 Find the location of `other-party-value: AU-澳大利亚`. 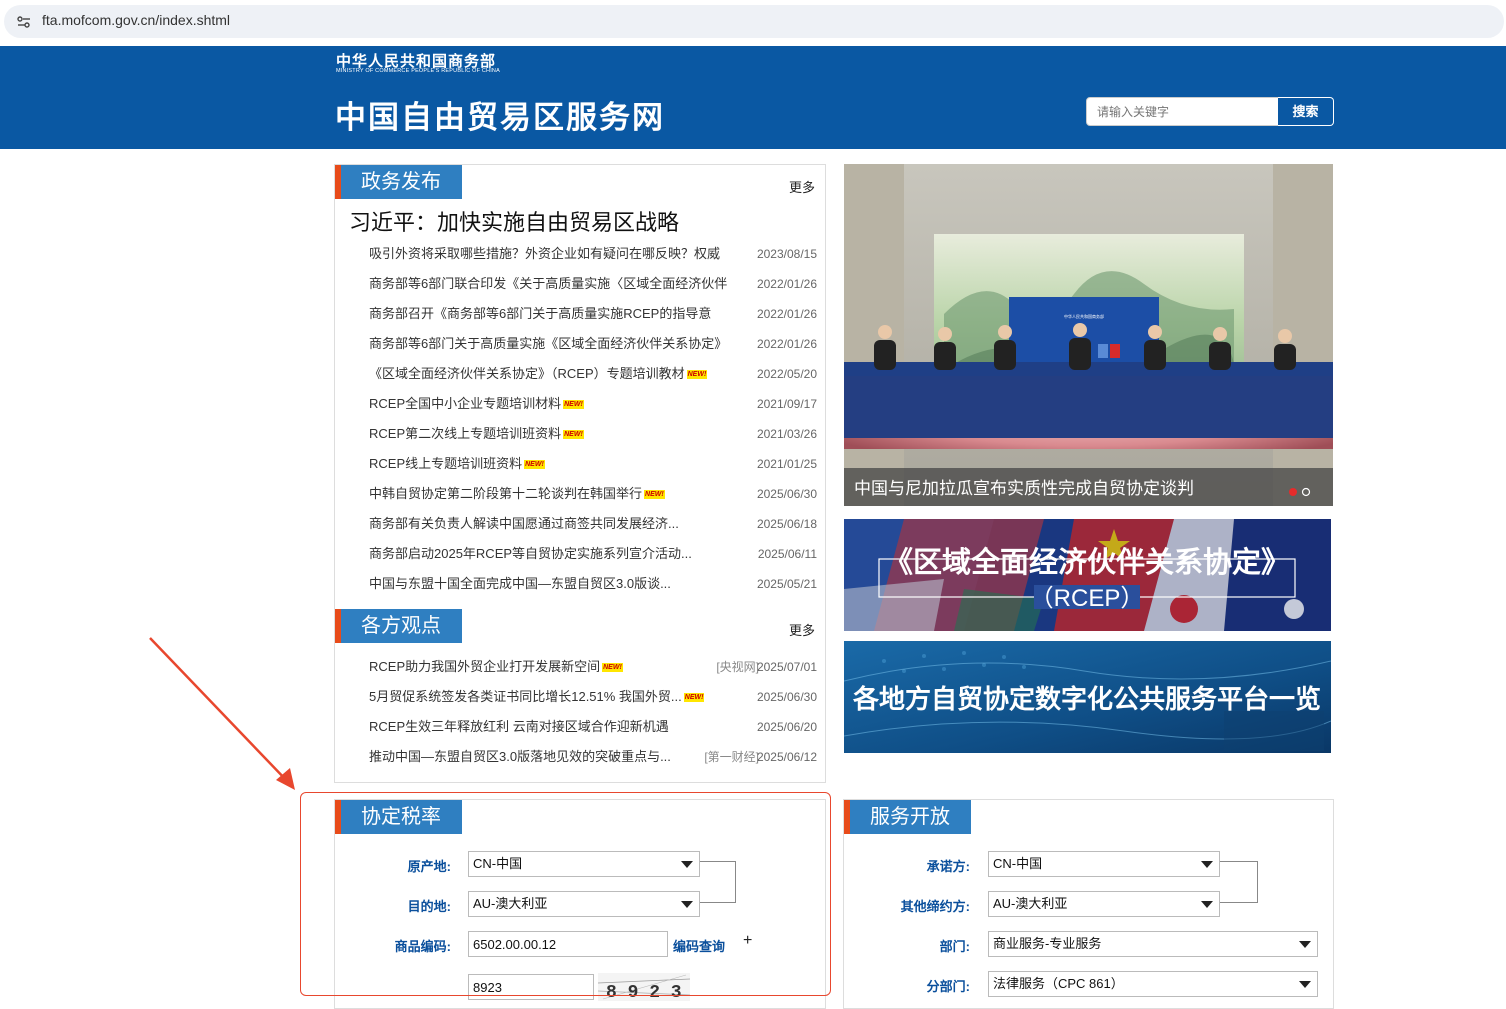

other-party-value: AU-澳大利亚 is located at coordinates (1030, 903).